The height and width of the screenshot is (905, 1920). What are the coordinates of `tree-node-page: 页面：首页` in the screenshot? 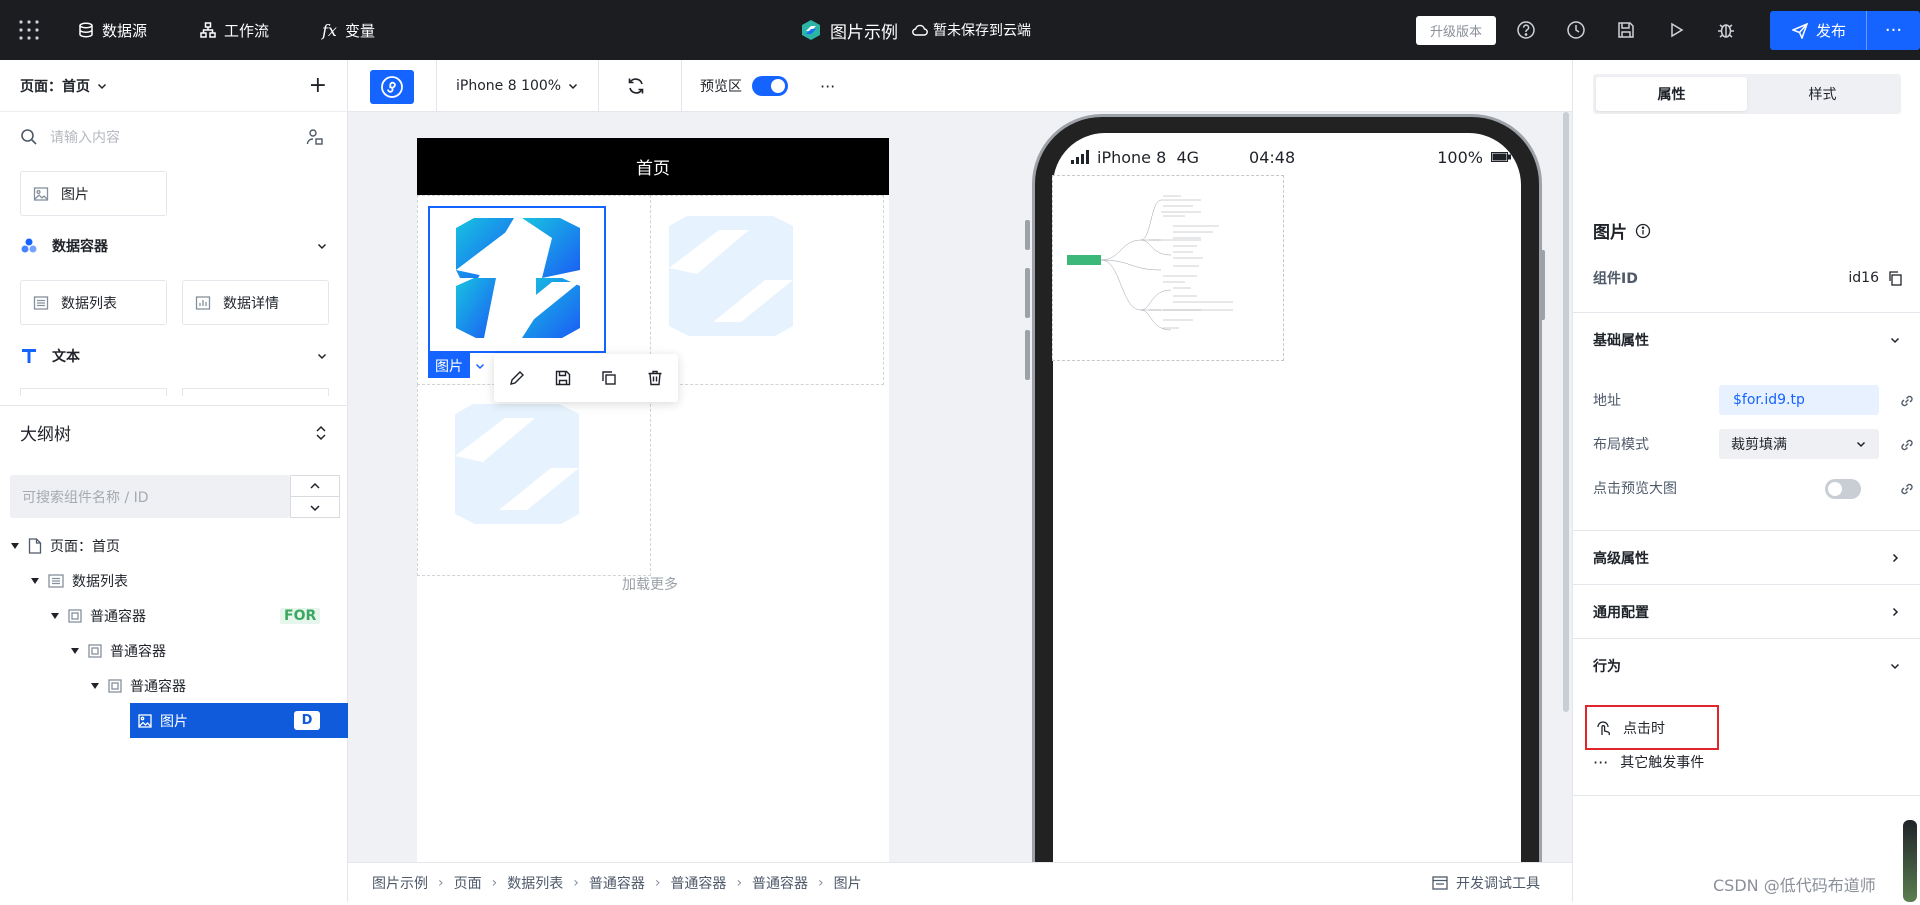 It's located at (174, 545).